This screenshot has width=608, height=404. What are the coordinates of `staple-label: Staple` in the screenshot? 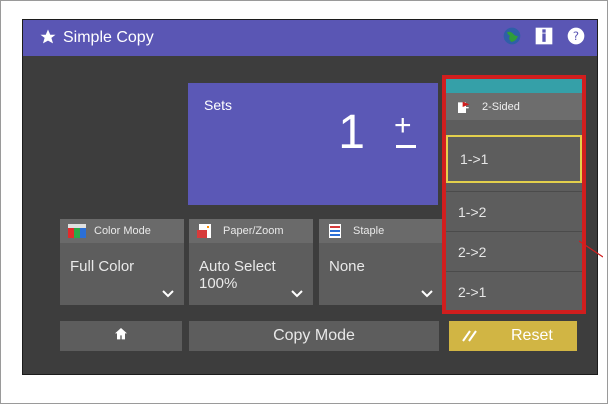 It's located at (369, 231).